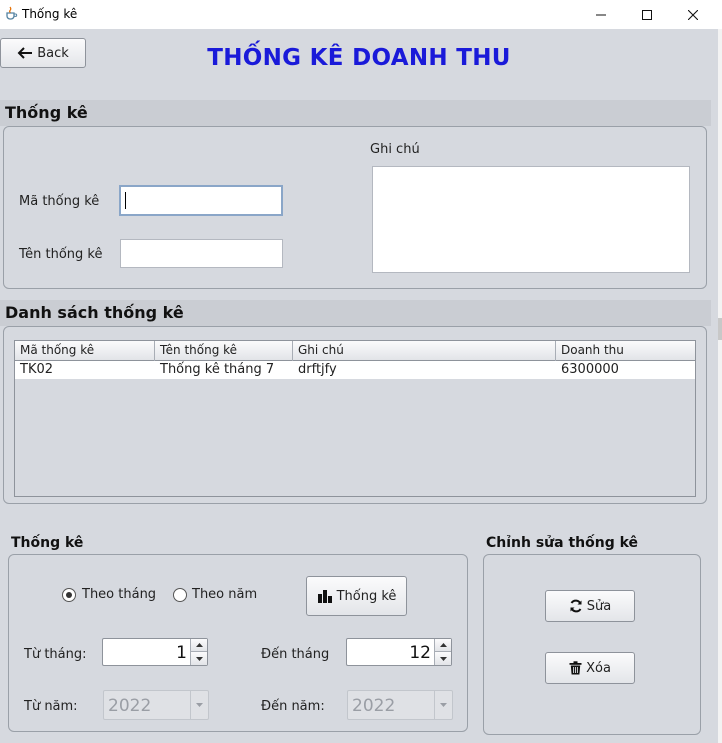 This screenshot has width=722, height=743. I want to click on edit-button: Sửa, so click(590, 606).